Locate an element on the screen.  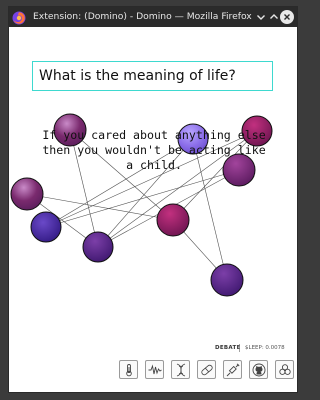
dna-icon is located at coordinates (181, 370).